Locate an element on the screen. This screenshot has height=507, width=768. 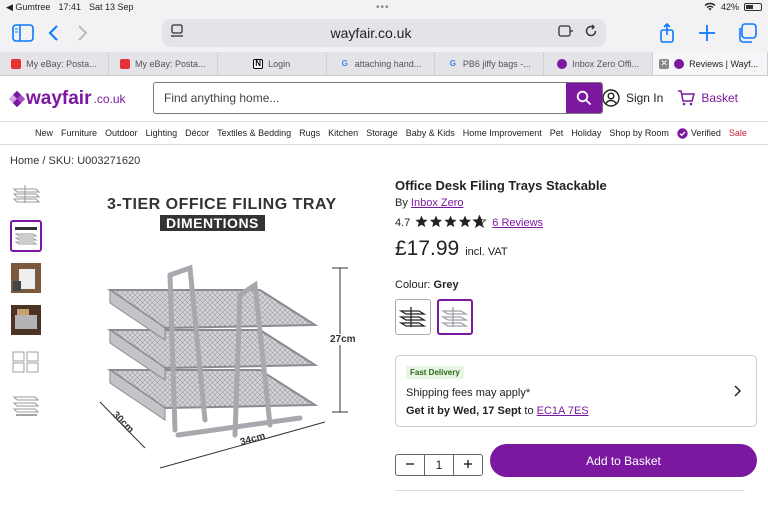
status-time: 17:41 is located at coordinates (69, 6).